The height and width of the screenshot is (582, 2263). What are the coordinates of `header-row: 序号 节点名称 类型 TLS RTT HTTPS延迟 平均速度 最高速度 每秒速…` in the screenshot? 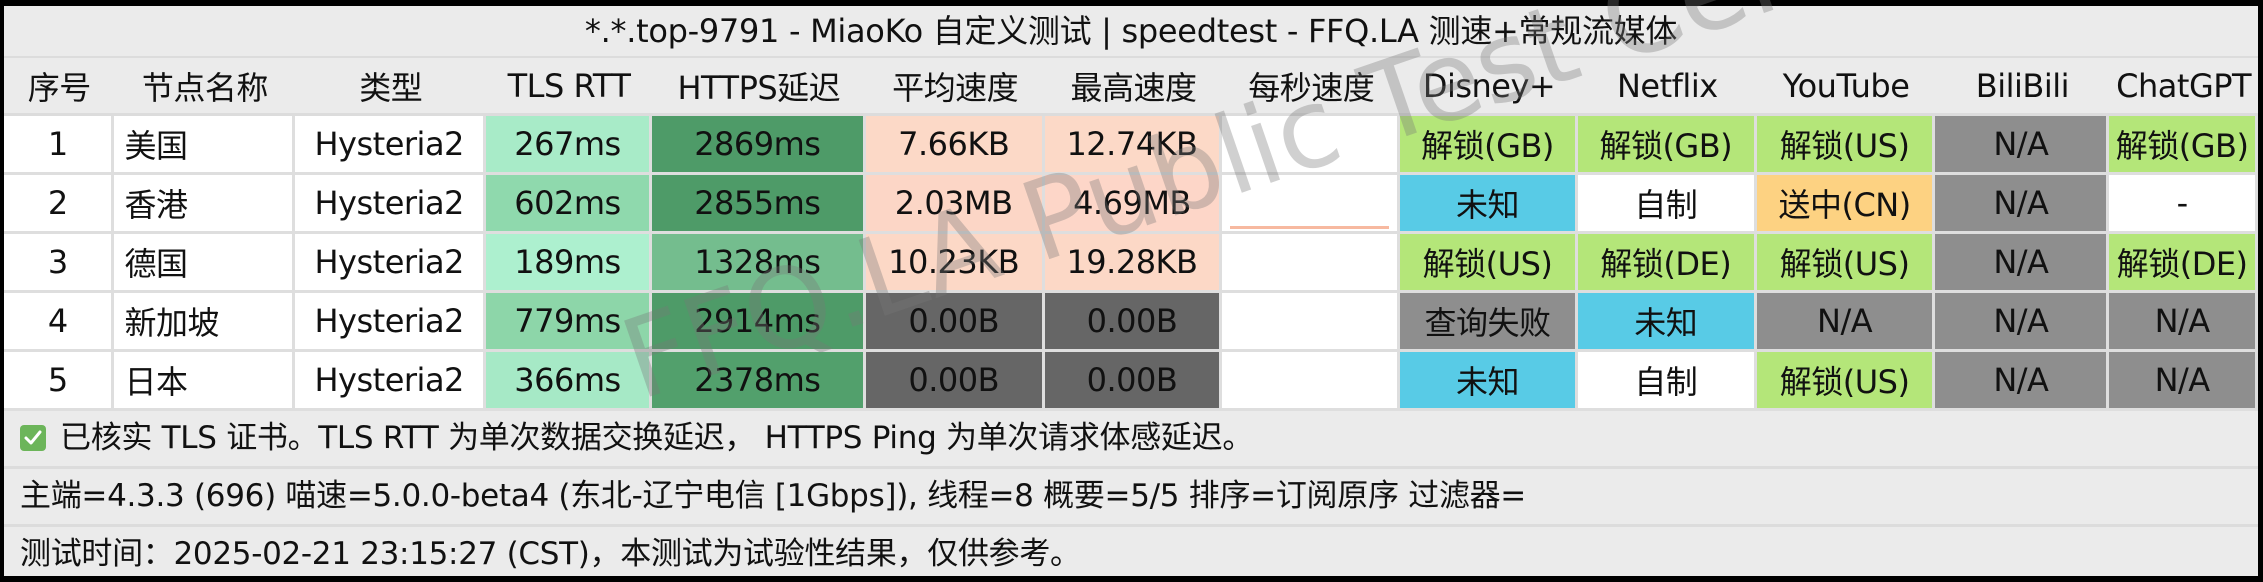 It's located at (1131, 87).